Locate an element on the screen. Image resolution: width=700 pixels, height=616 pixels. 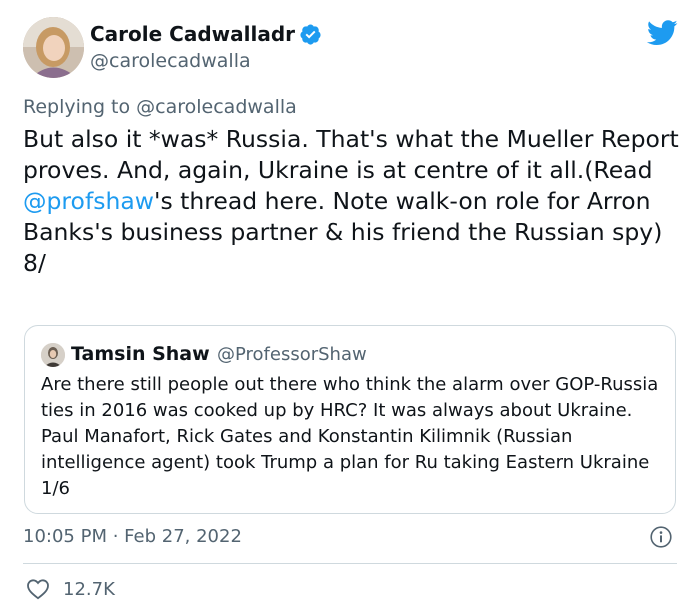
author-name: Carole Cadwalladr is located at coordinates (206, 34).